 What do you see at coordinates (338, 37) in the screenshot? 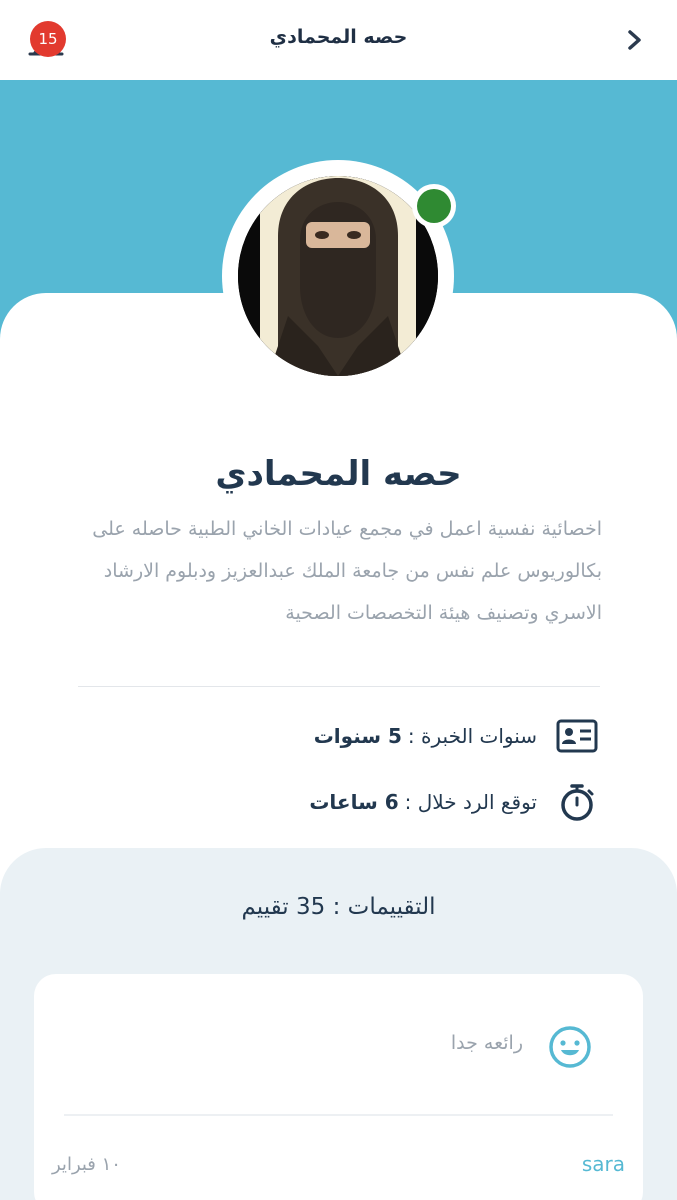
I see `page-title: حصه المحمادي` at bounding box center [338, 37].